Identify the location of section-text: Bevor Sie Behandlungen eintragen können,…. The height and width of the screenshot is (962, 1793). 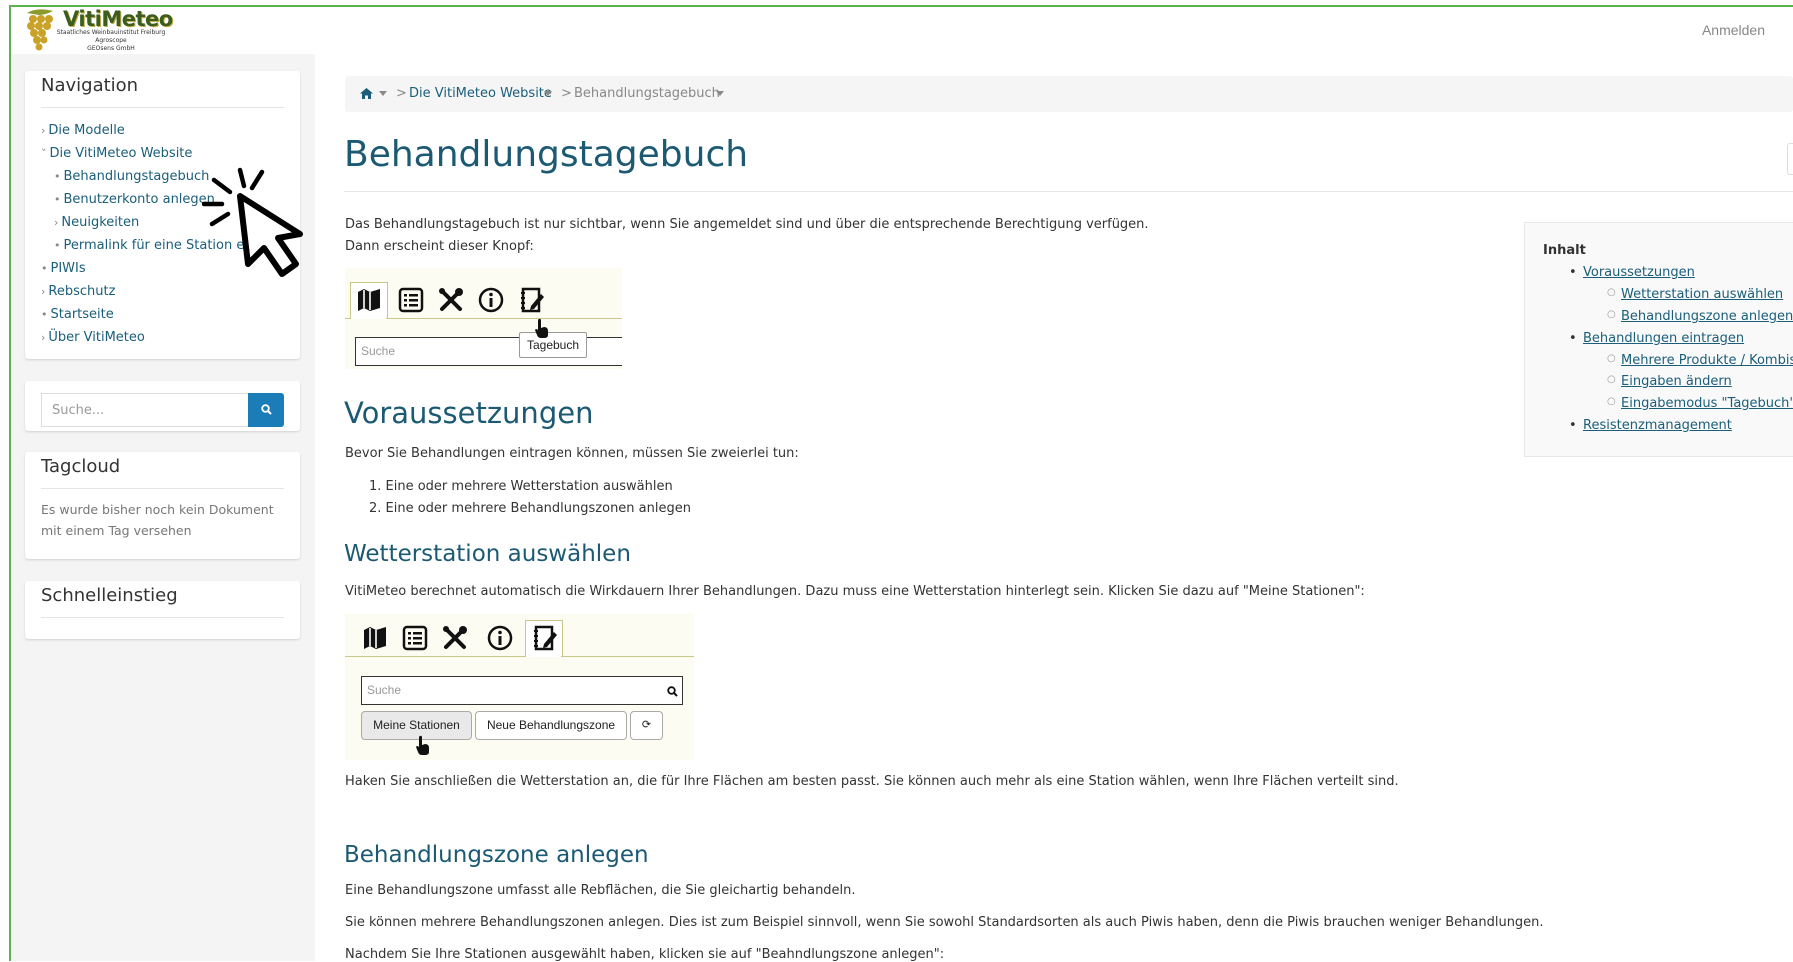
(572, 453).